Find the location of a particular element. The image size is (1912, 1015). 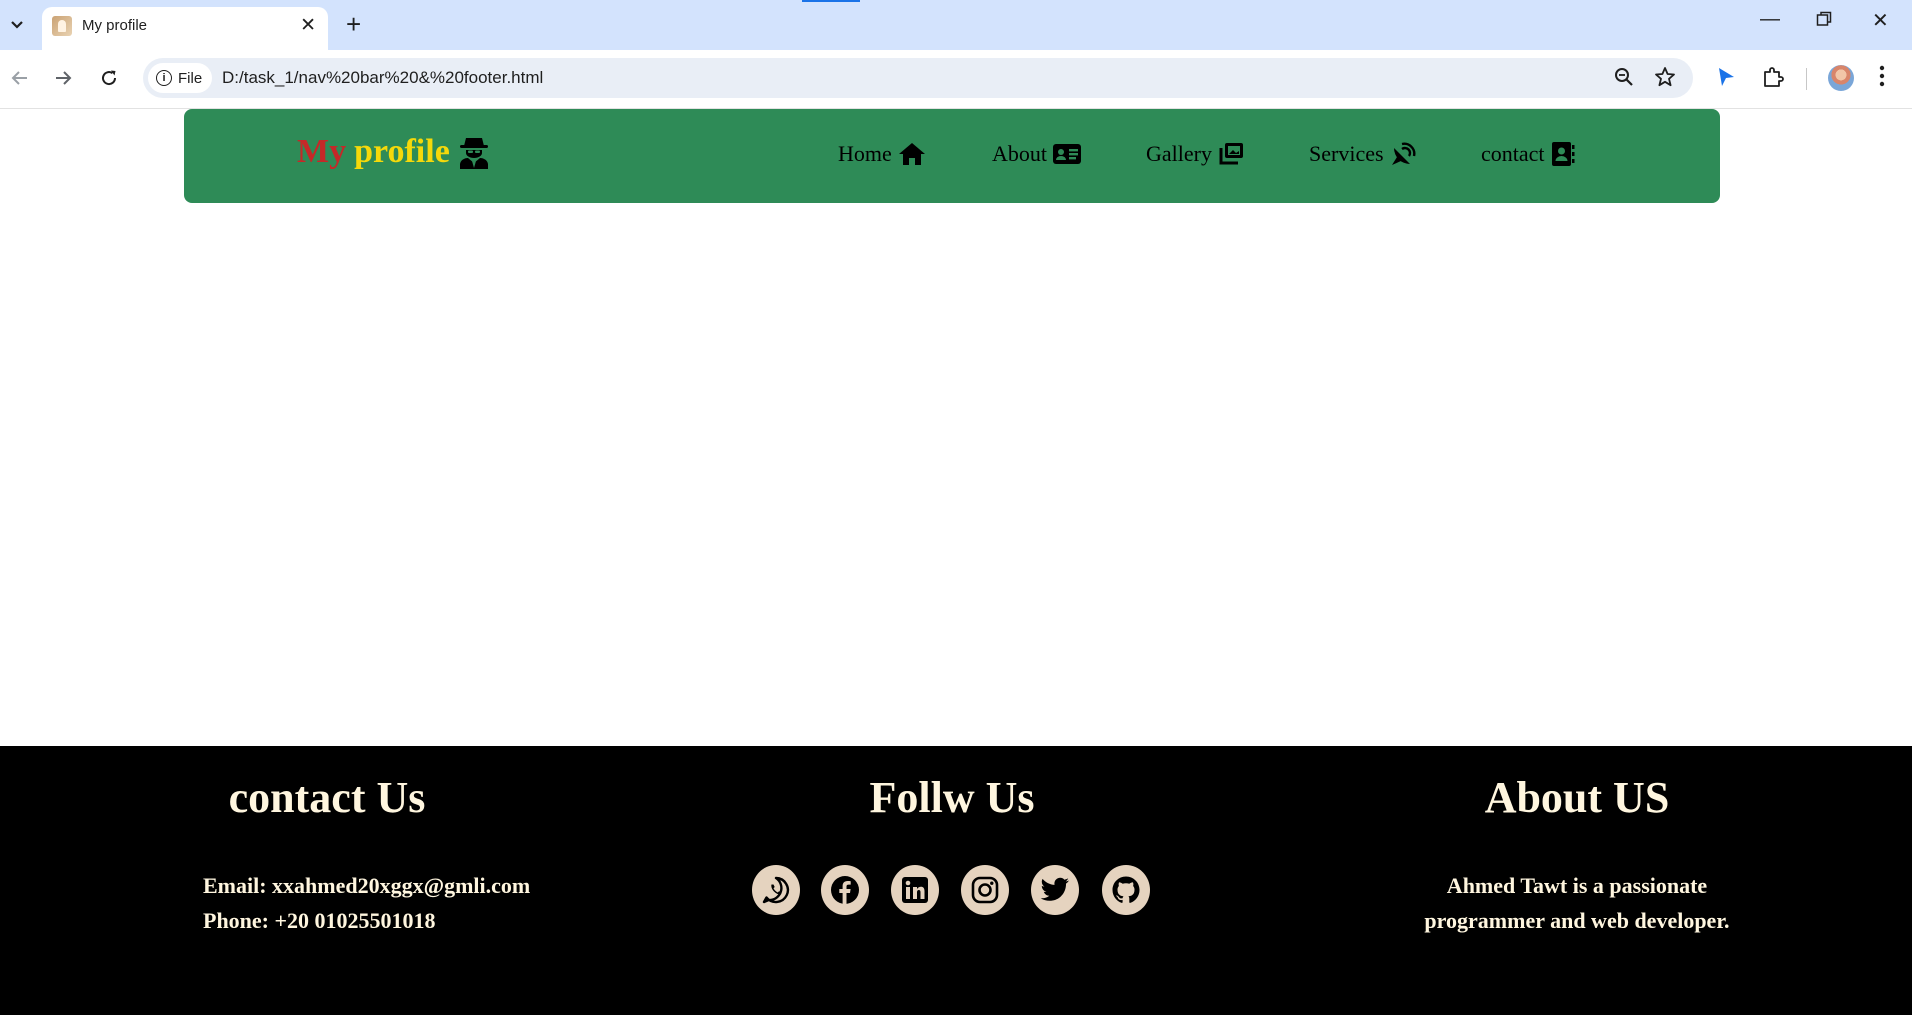

extensions-puzzle-icon is located at coordinates (1773, 79).